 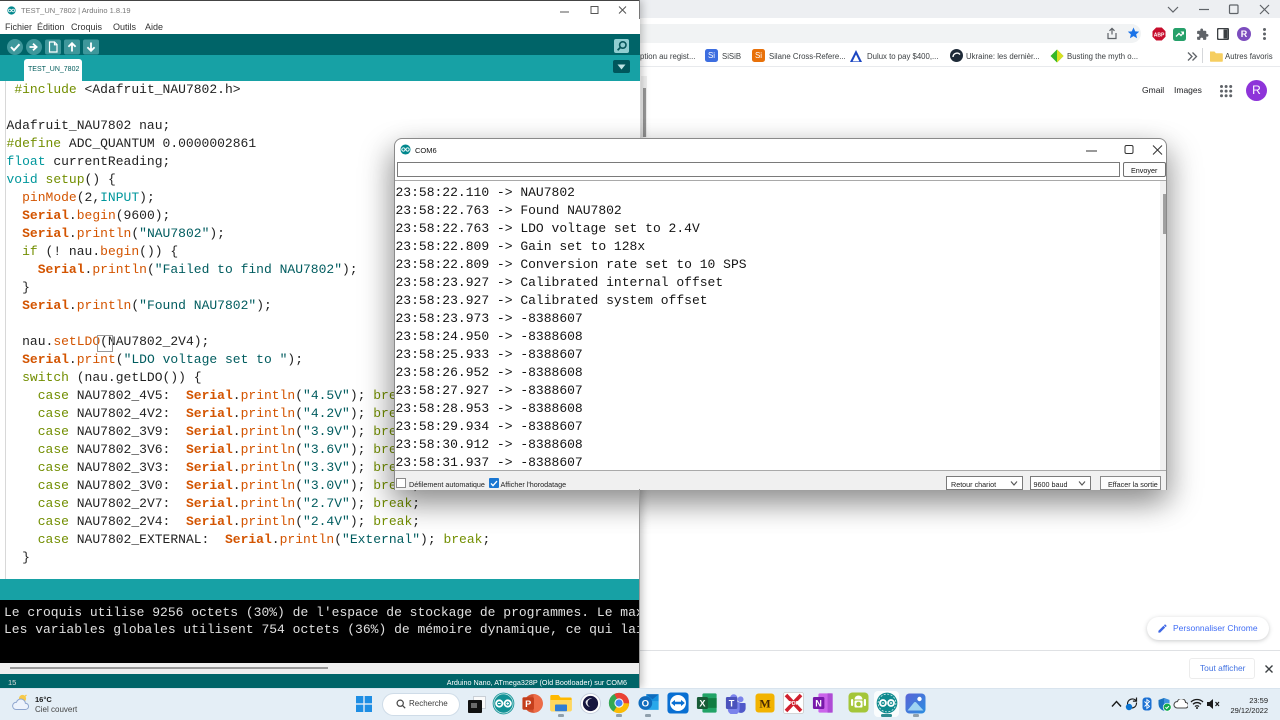 I want to click on svg-text: O, so click(x=645, y=704).